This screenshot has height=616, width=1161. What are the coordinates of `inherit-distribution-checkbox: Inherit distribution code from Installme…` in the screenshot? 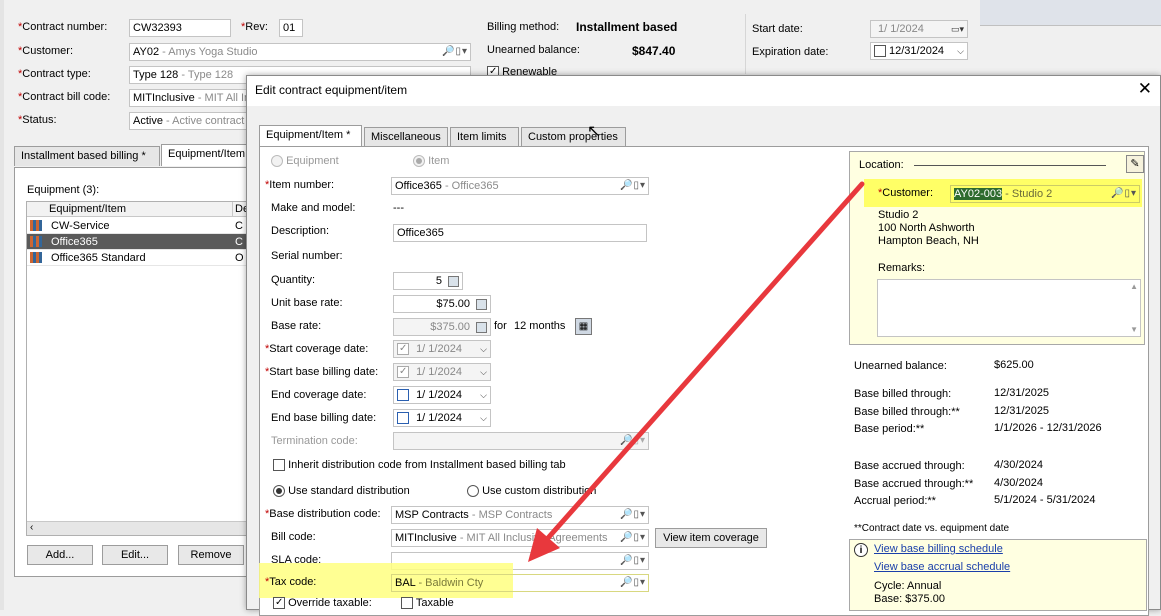 It's located at (419, 465).